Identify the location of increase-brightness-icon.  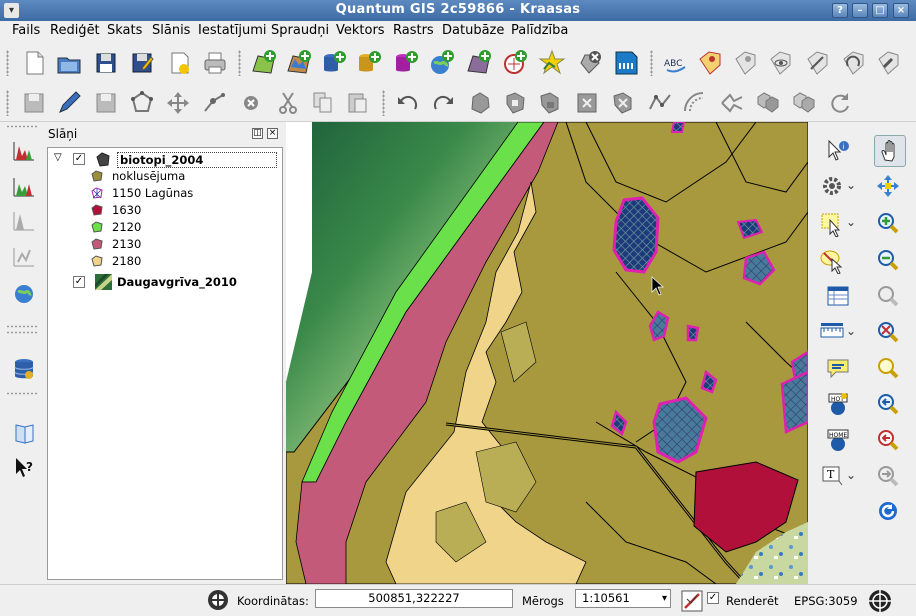
(24, 256).